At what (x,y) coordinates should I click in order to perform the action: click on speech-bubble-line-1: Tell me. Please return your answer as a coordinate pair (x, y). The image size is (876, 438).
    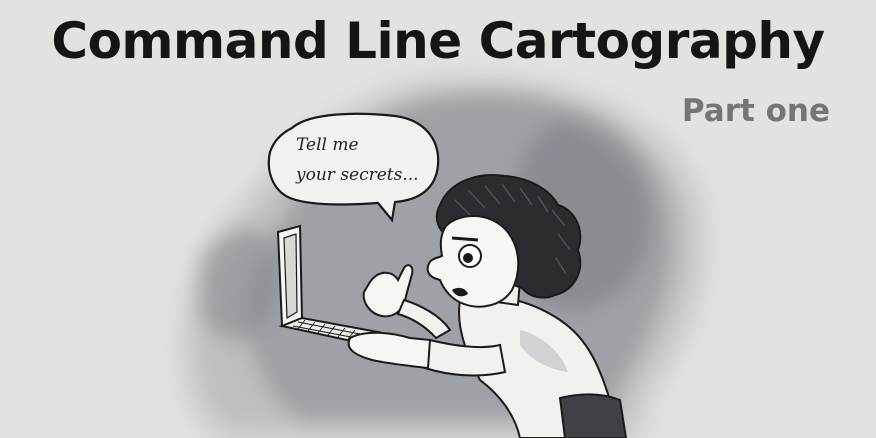
    Looking at the image, I should click on (327, 145).